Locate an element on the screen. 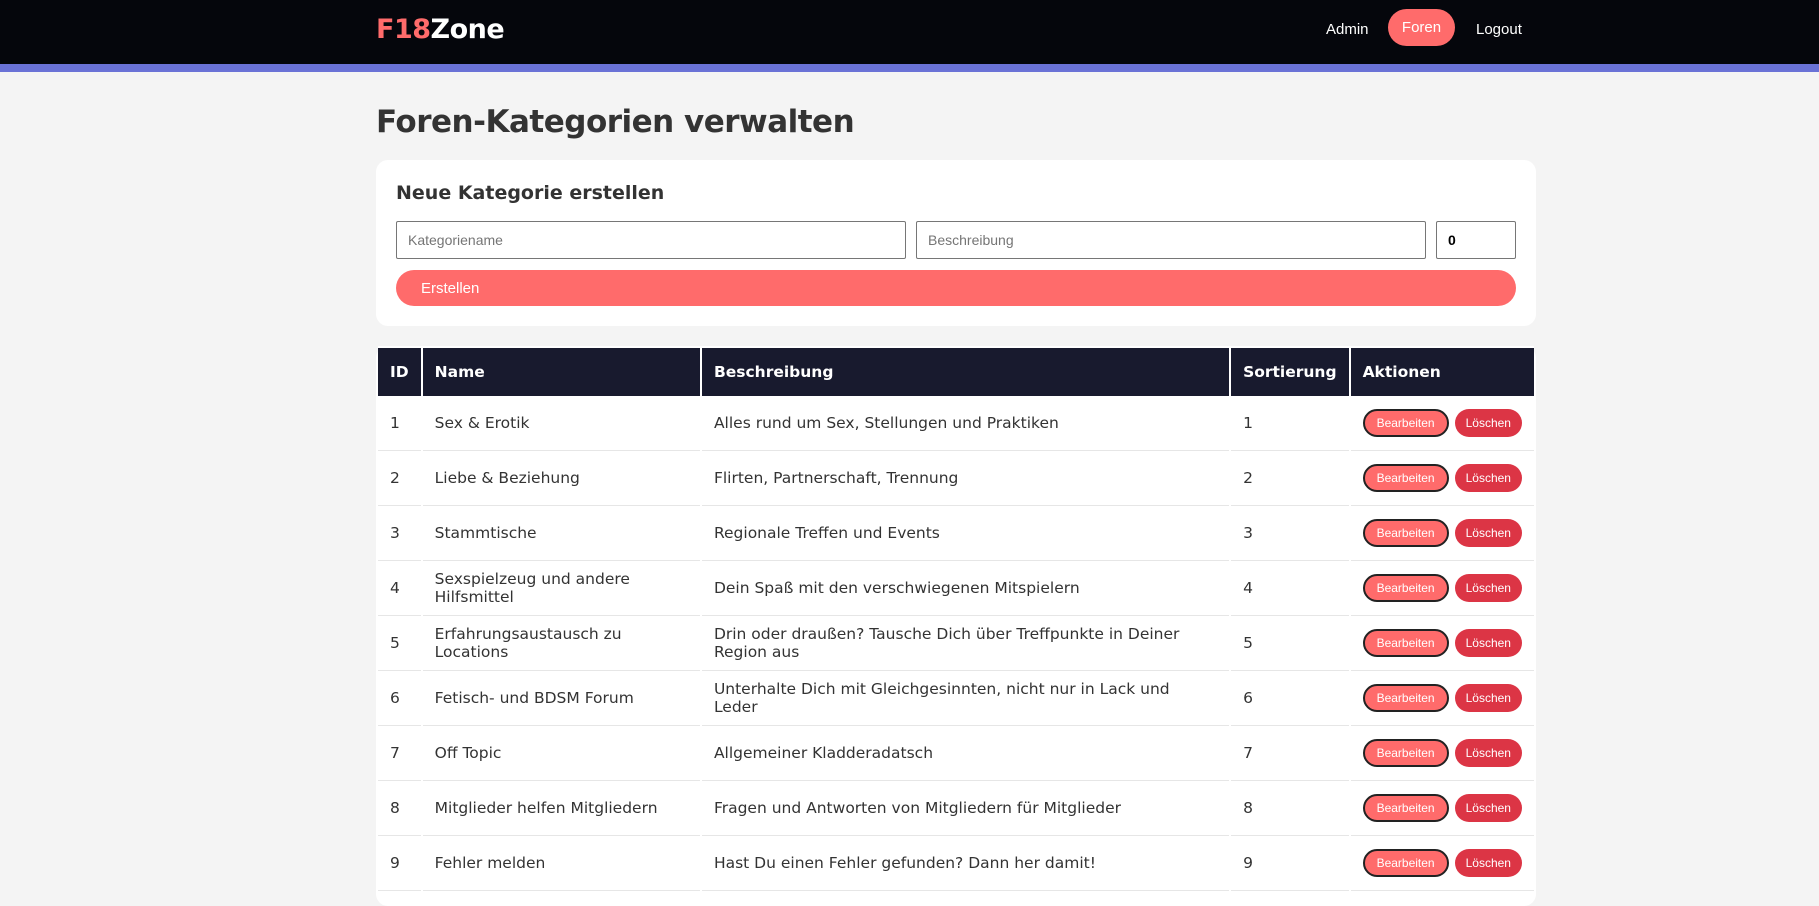 The image size is (1819, 906). cell-sort: 8 is located at coordinates (1290, 808).